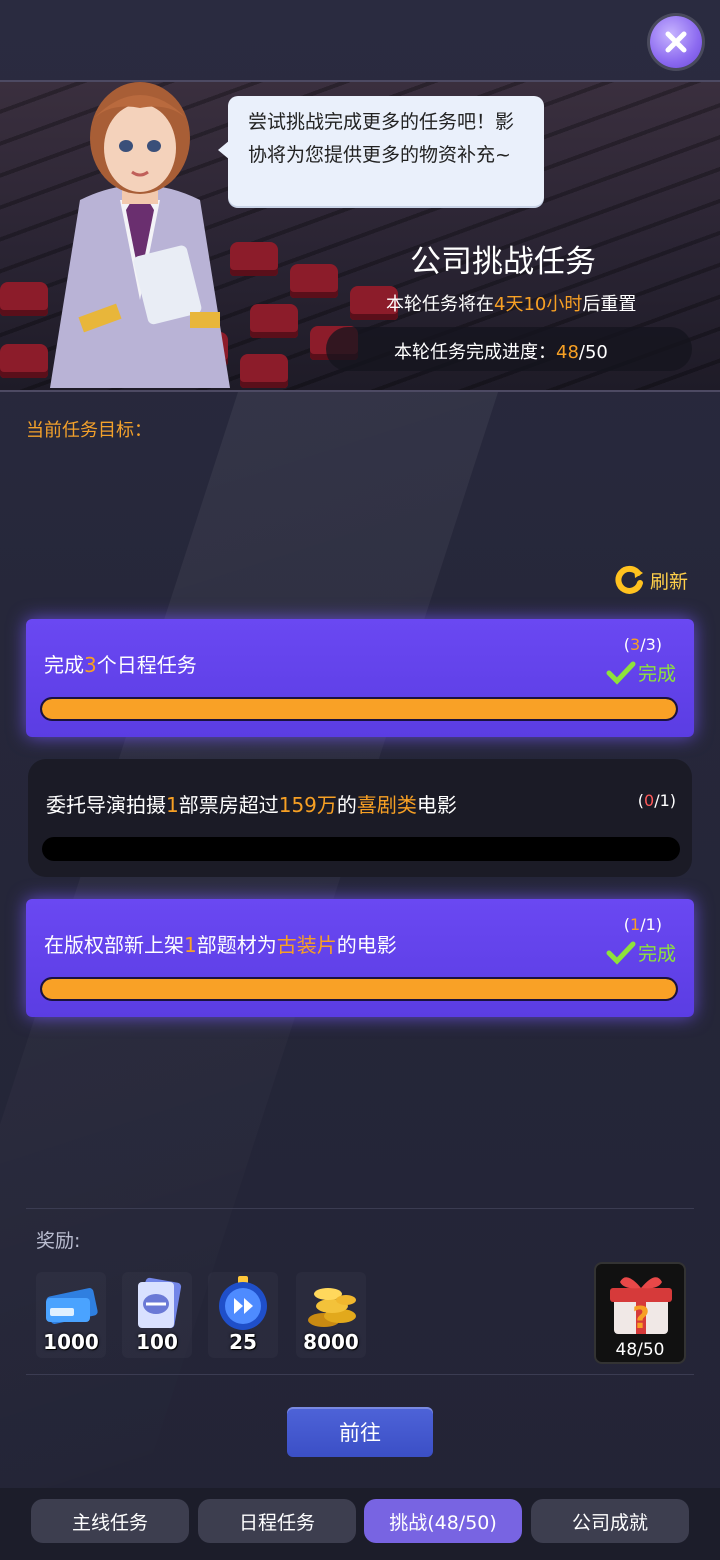  Describe the element at coordinates (360, 1432) in the screenshot. I see `go-button: 前往` at that location.